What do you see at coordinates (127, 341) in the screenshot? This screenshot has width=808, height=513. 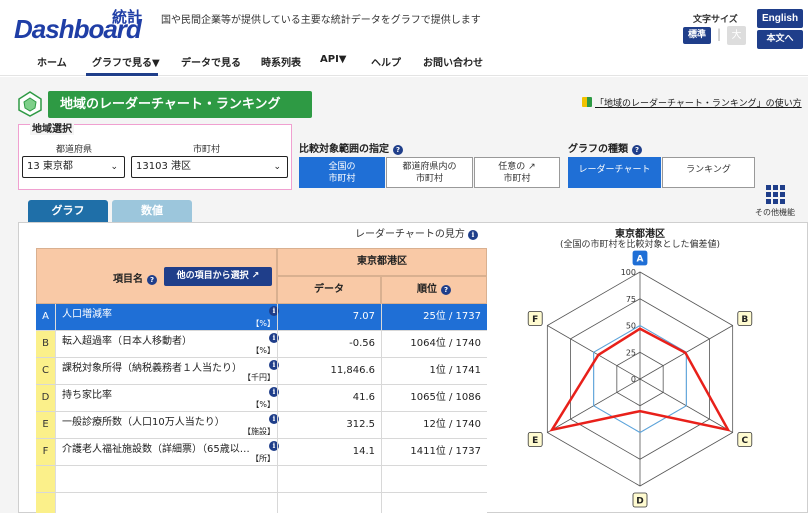 I see `row-name: 転入超過率（日本人移動者）` at bounding box center [127, 341].